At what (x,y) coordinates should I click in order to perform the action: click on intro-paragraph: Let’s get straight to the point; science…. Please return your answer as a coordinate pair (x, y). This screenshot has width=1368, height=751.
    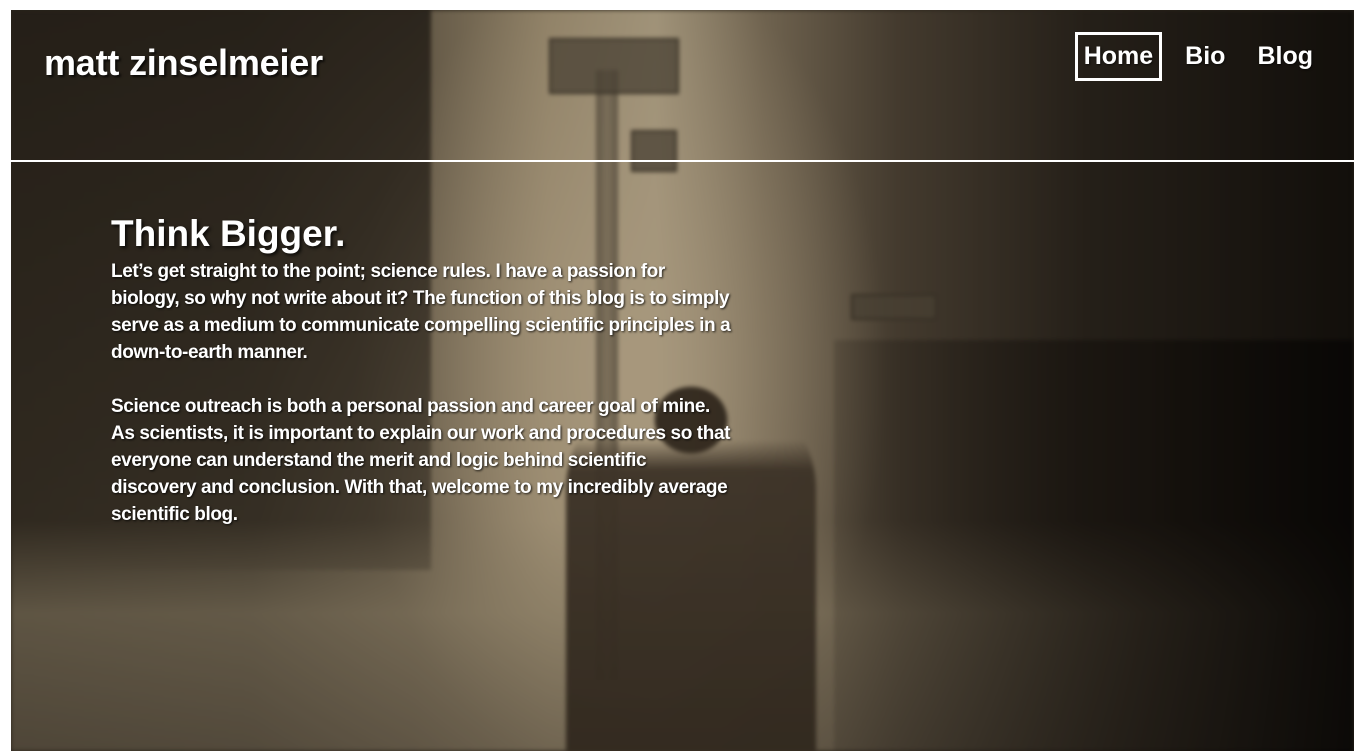
    Looking at the image, I should click on (421, 312).